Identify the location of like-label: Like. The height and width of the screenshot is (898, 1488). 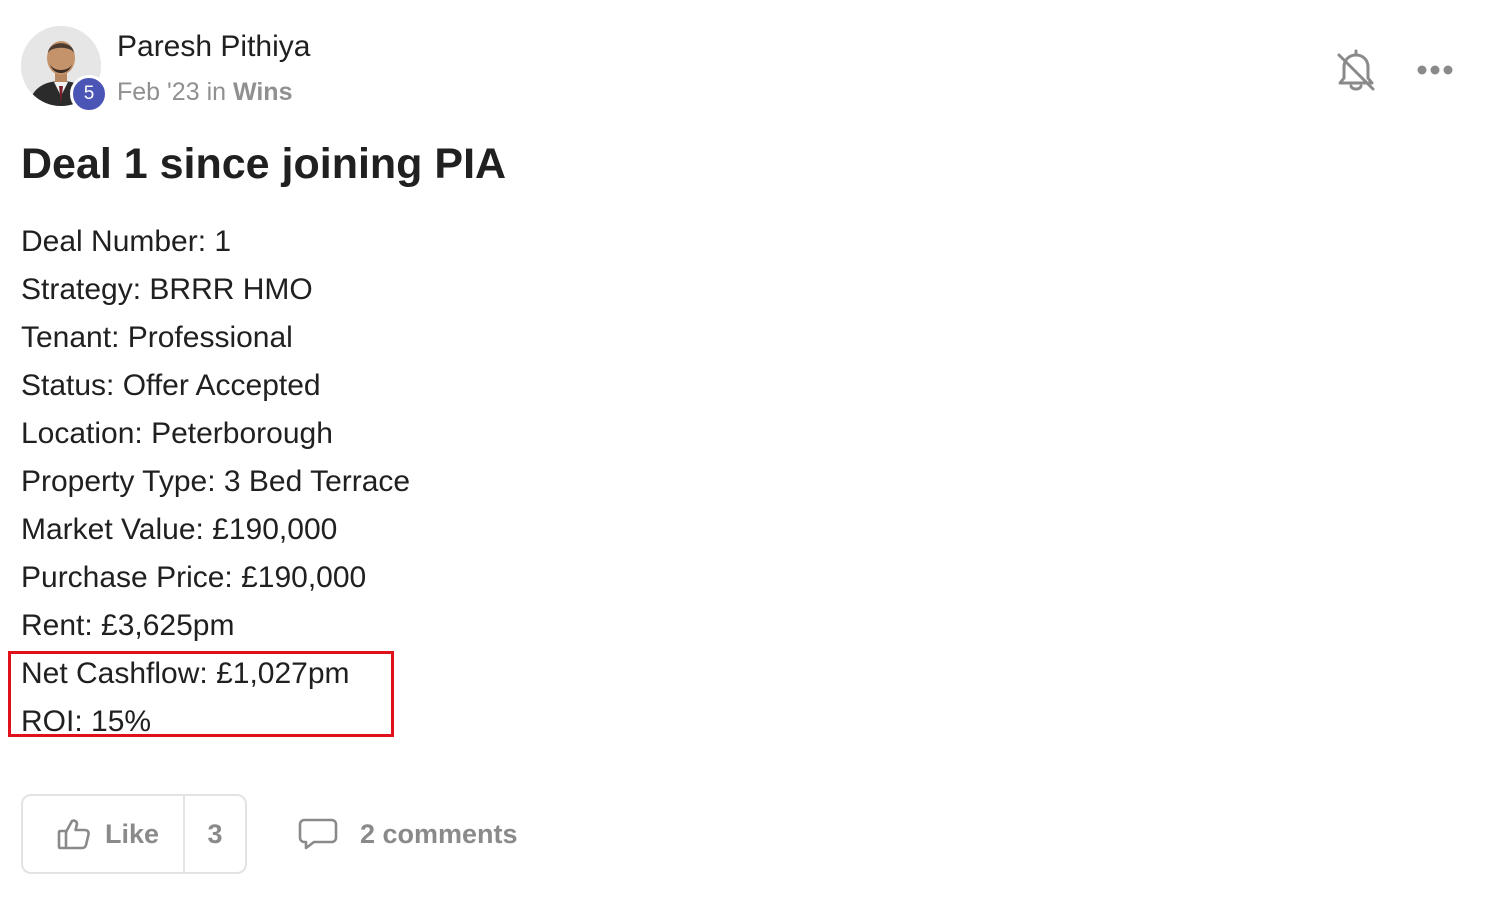
(132, 833).